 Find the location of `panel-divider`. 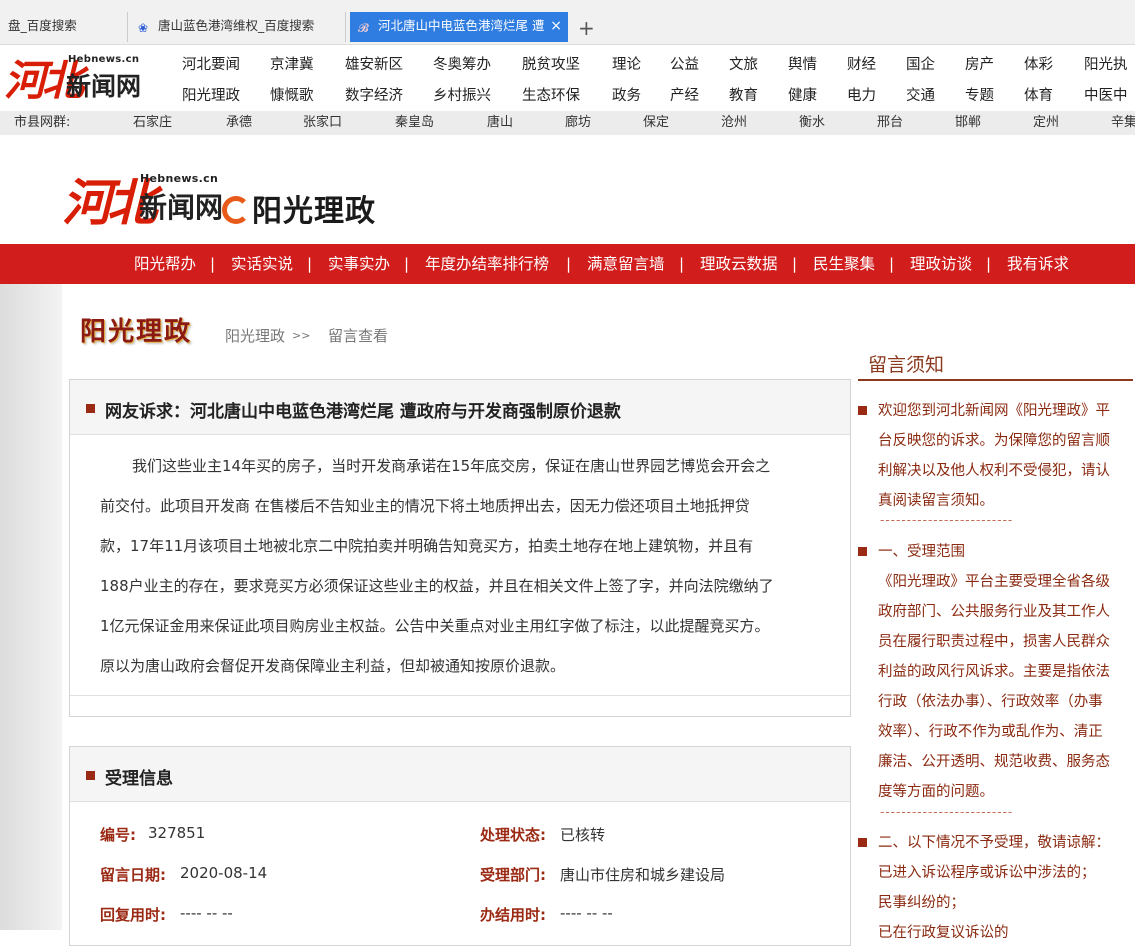

panel-divider is located at coordinates (460, 695).